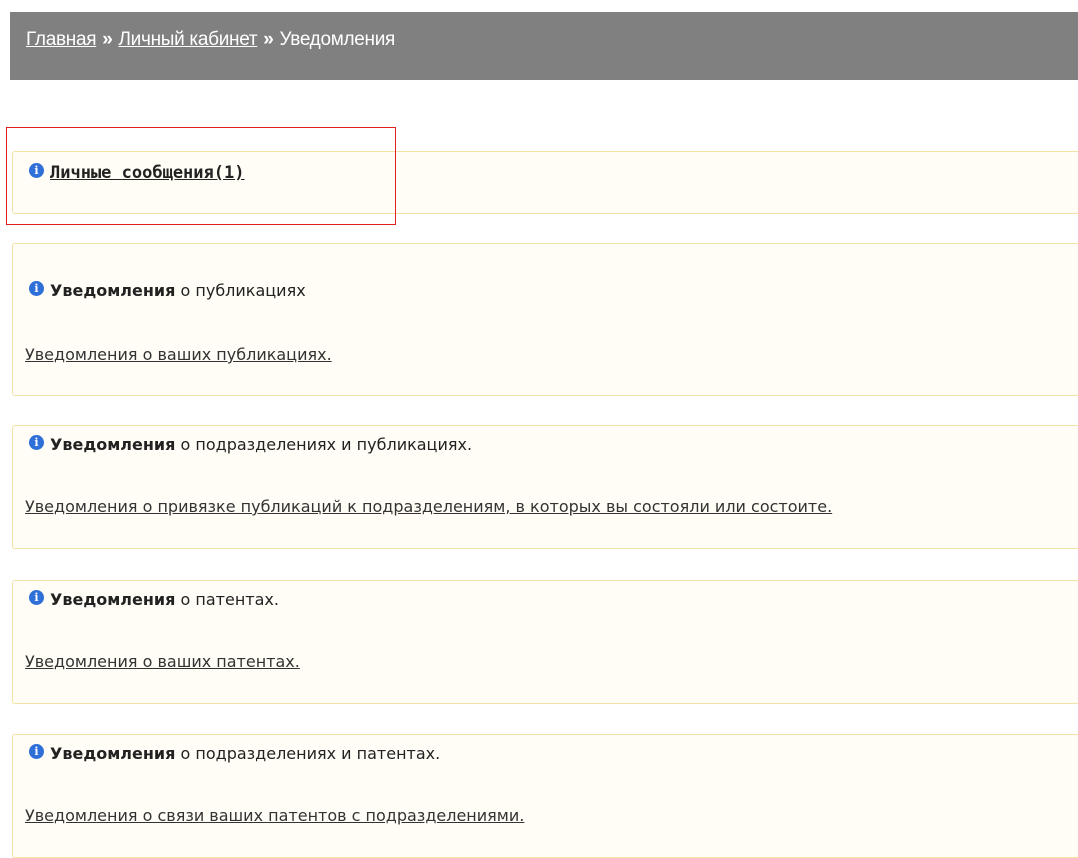  What do you see at coordinates (545, 182) in the screenshot?
I see `private-messages-panel: i Личные сообщения(1)` at bounding box center [545, 182].